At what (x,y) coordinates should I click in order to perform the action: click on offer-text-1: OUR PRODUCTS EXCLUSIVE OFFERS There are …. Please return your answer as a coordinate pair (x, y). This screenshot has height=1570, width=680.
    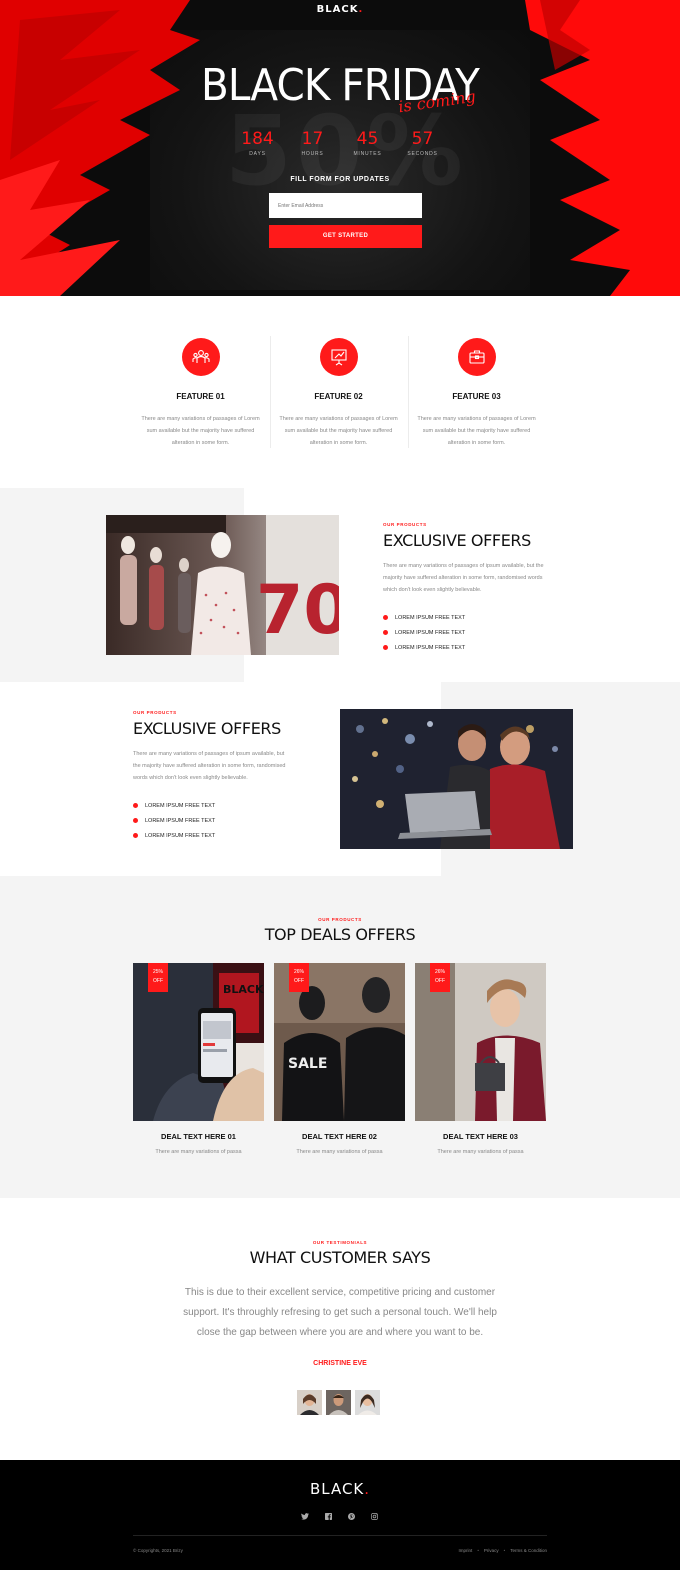
    Looking at the image, I should click on (465, 588).